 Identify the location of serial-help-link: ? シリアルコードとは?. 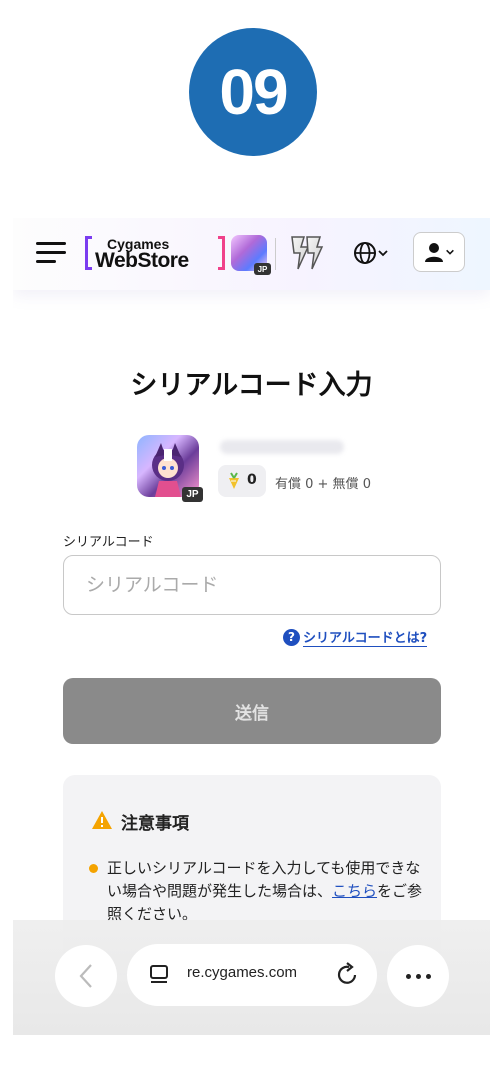
(355, 637).